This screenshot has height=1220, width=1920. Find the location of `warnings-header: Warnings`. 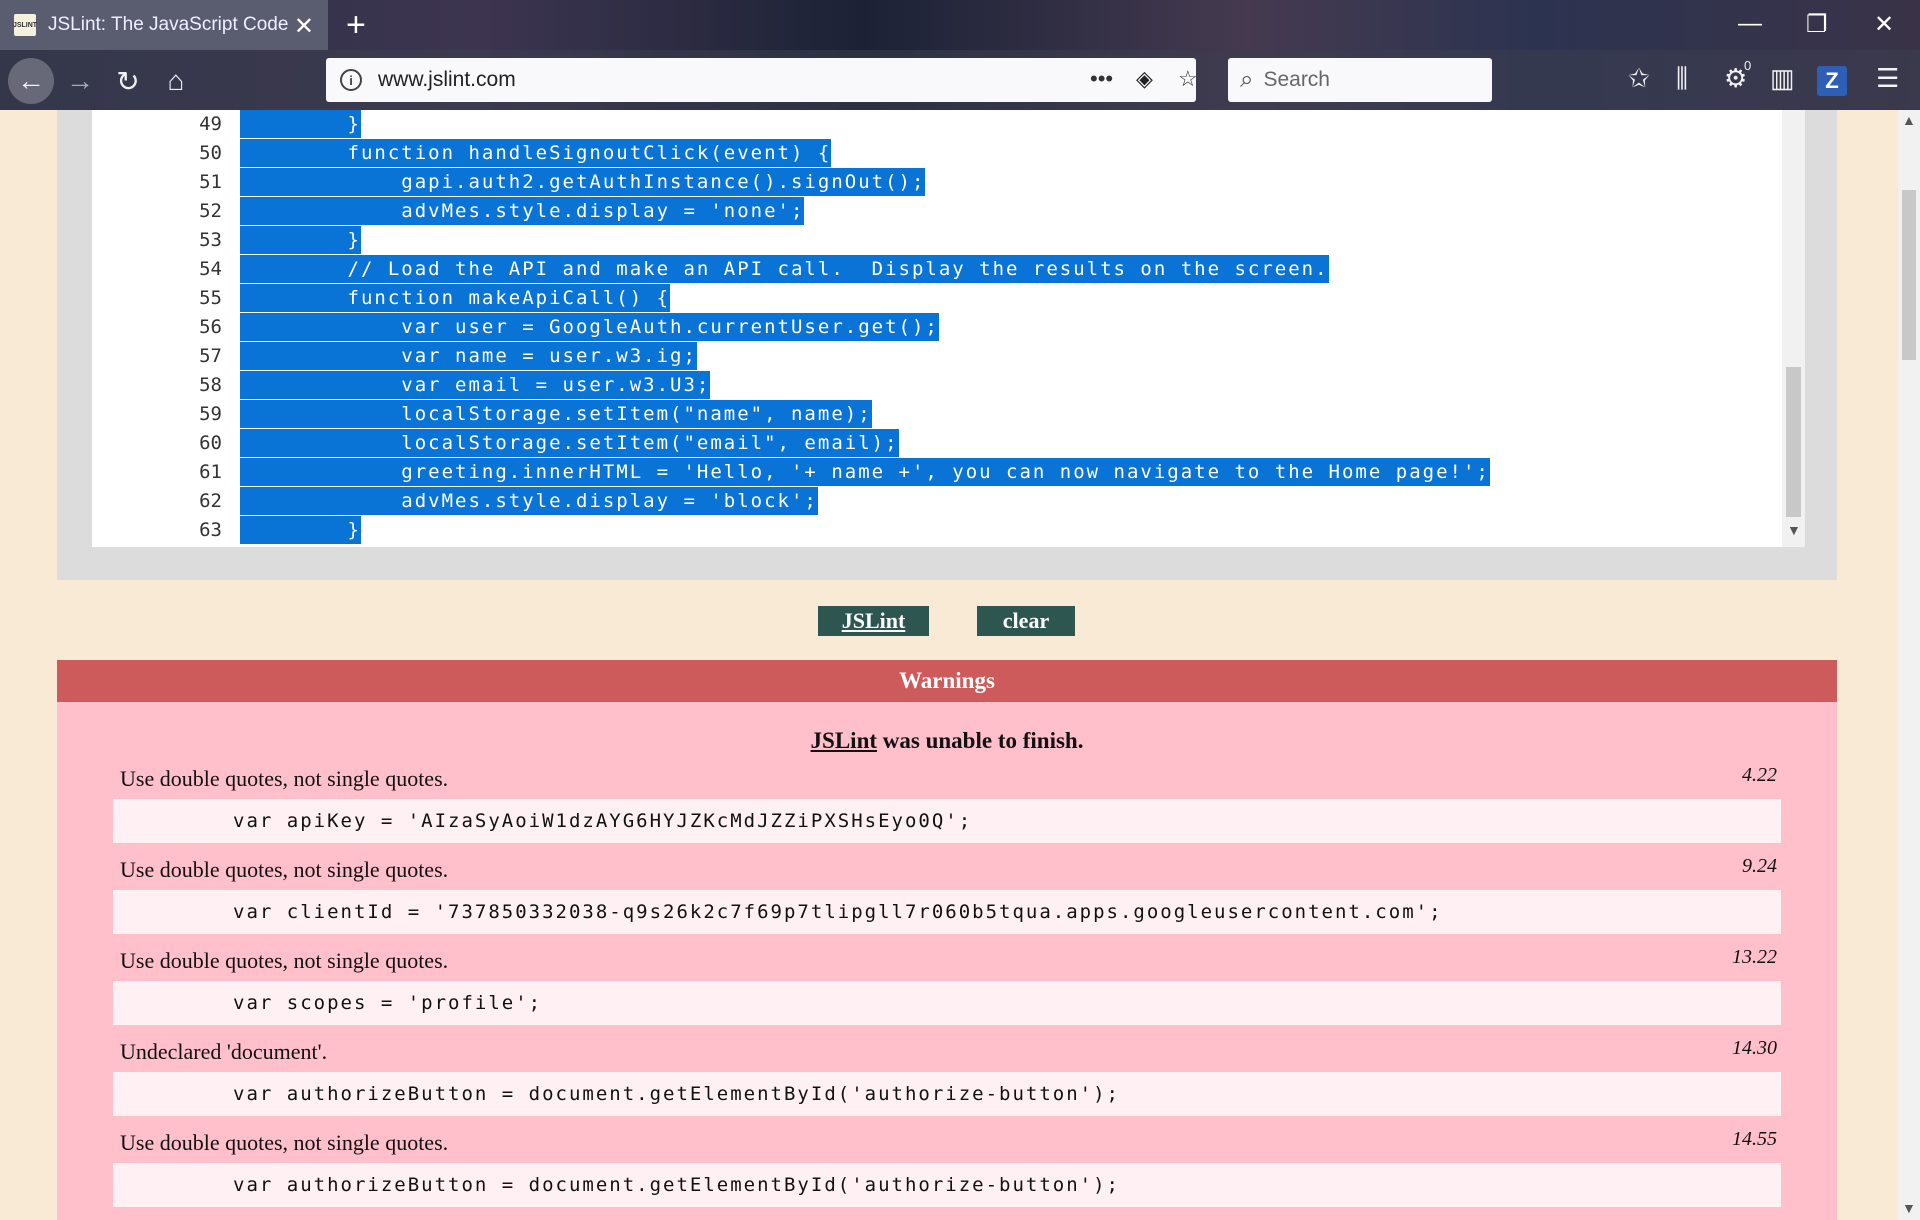

warnings-header: Warnings is located at coordinates (947, 681).